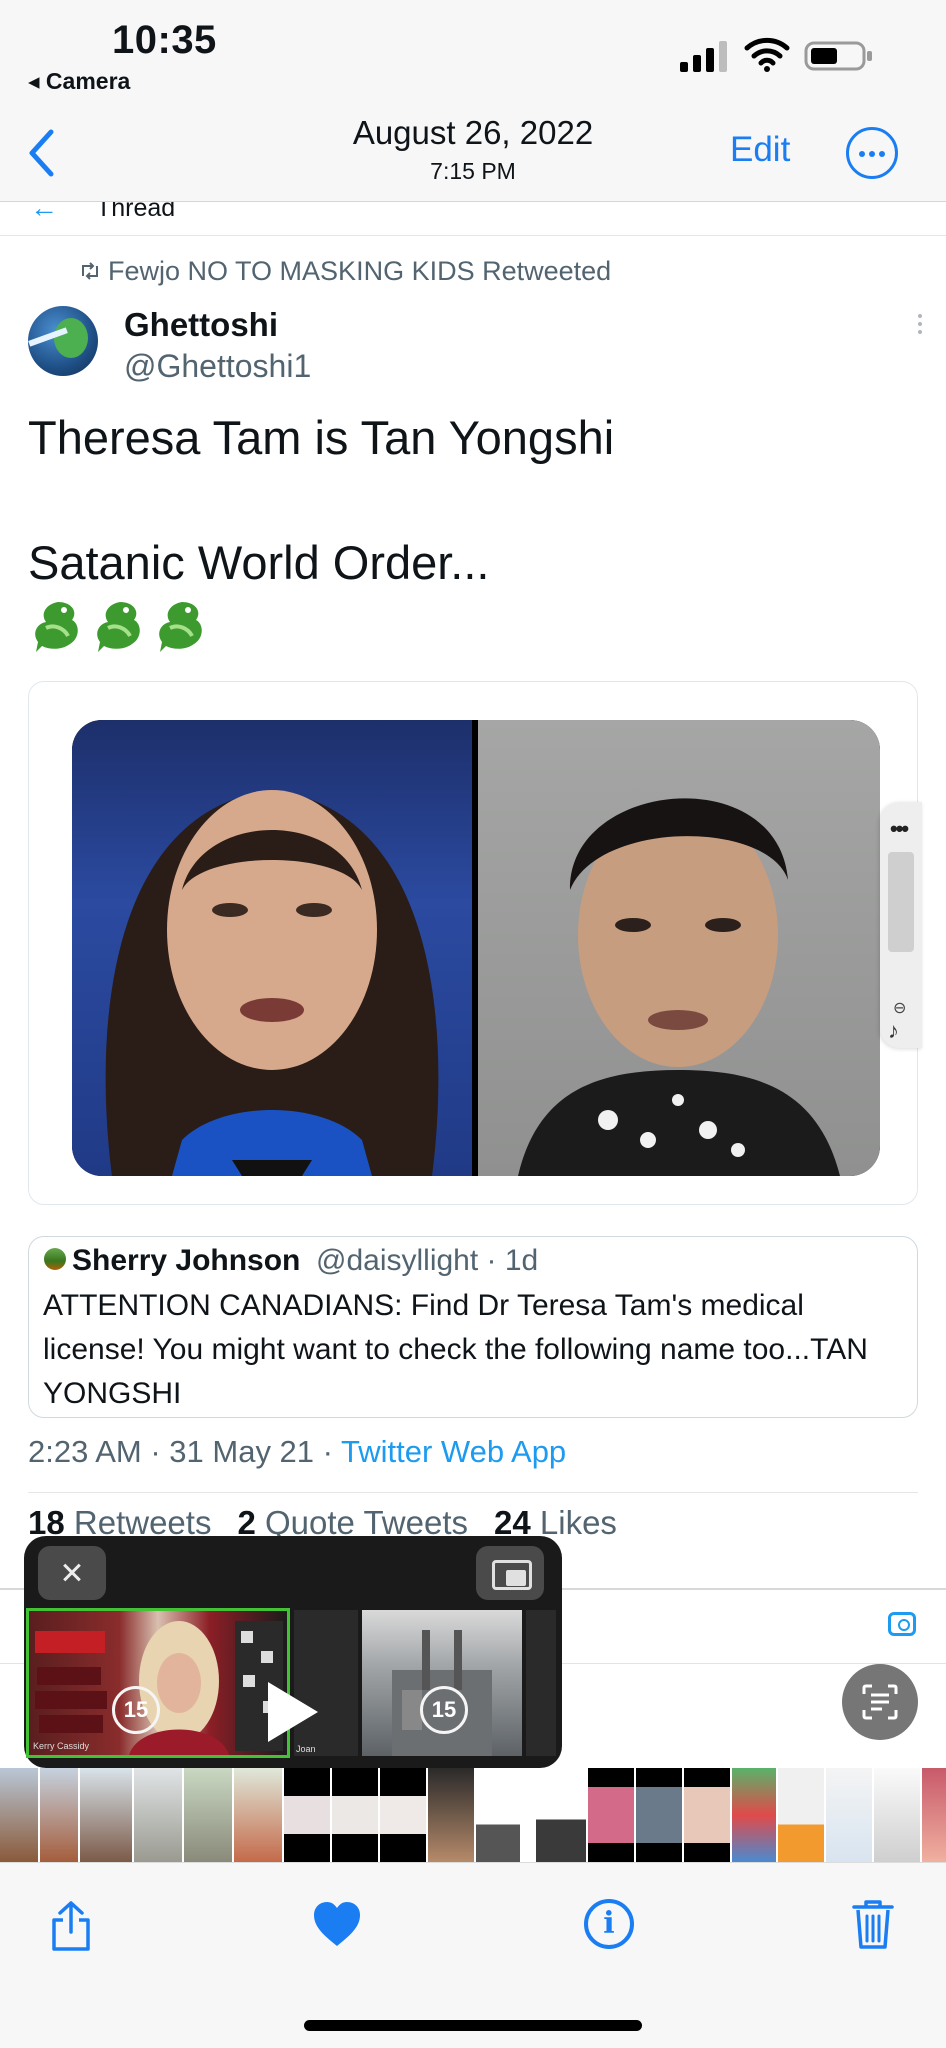 The width and height of the screenshot is (946, 2048). I want to click on photo-filmstrip, so click(473, 1815).